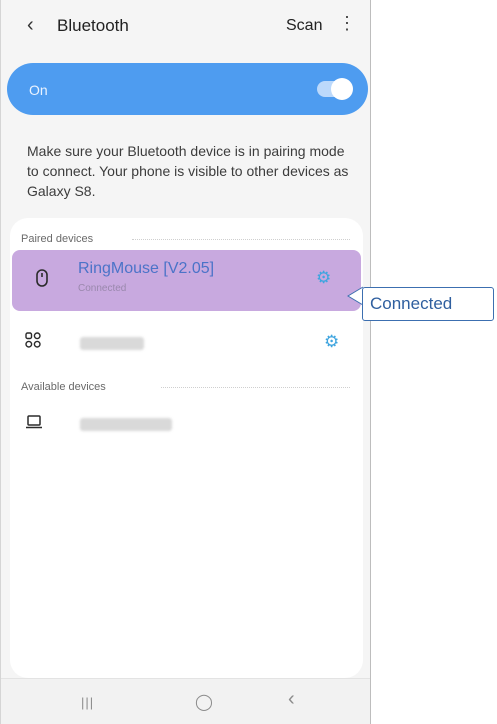  I want to click on callout-label: Connected, so click(411, 303).